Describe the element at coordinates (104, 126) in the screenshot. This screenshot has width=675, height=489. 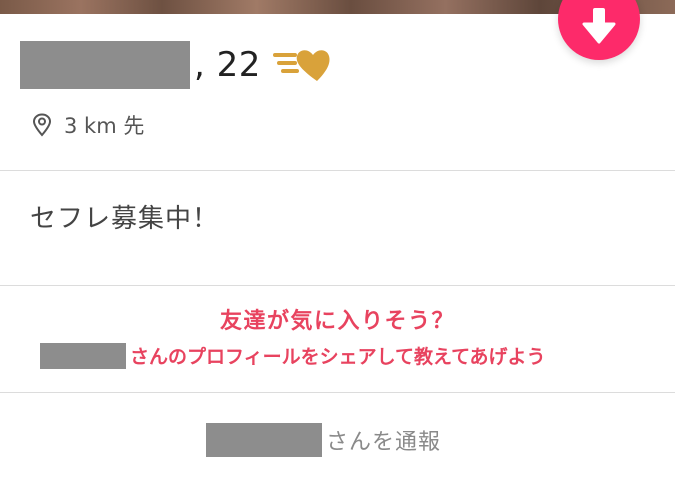
I see `distance-text: 3 km 先` at that location.